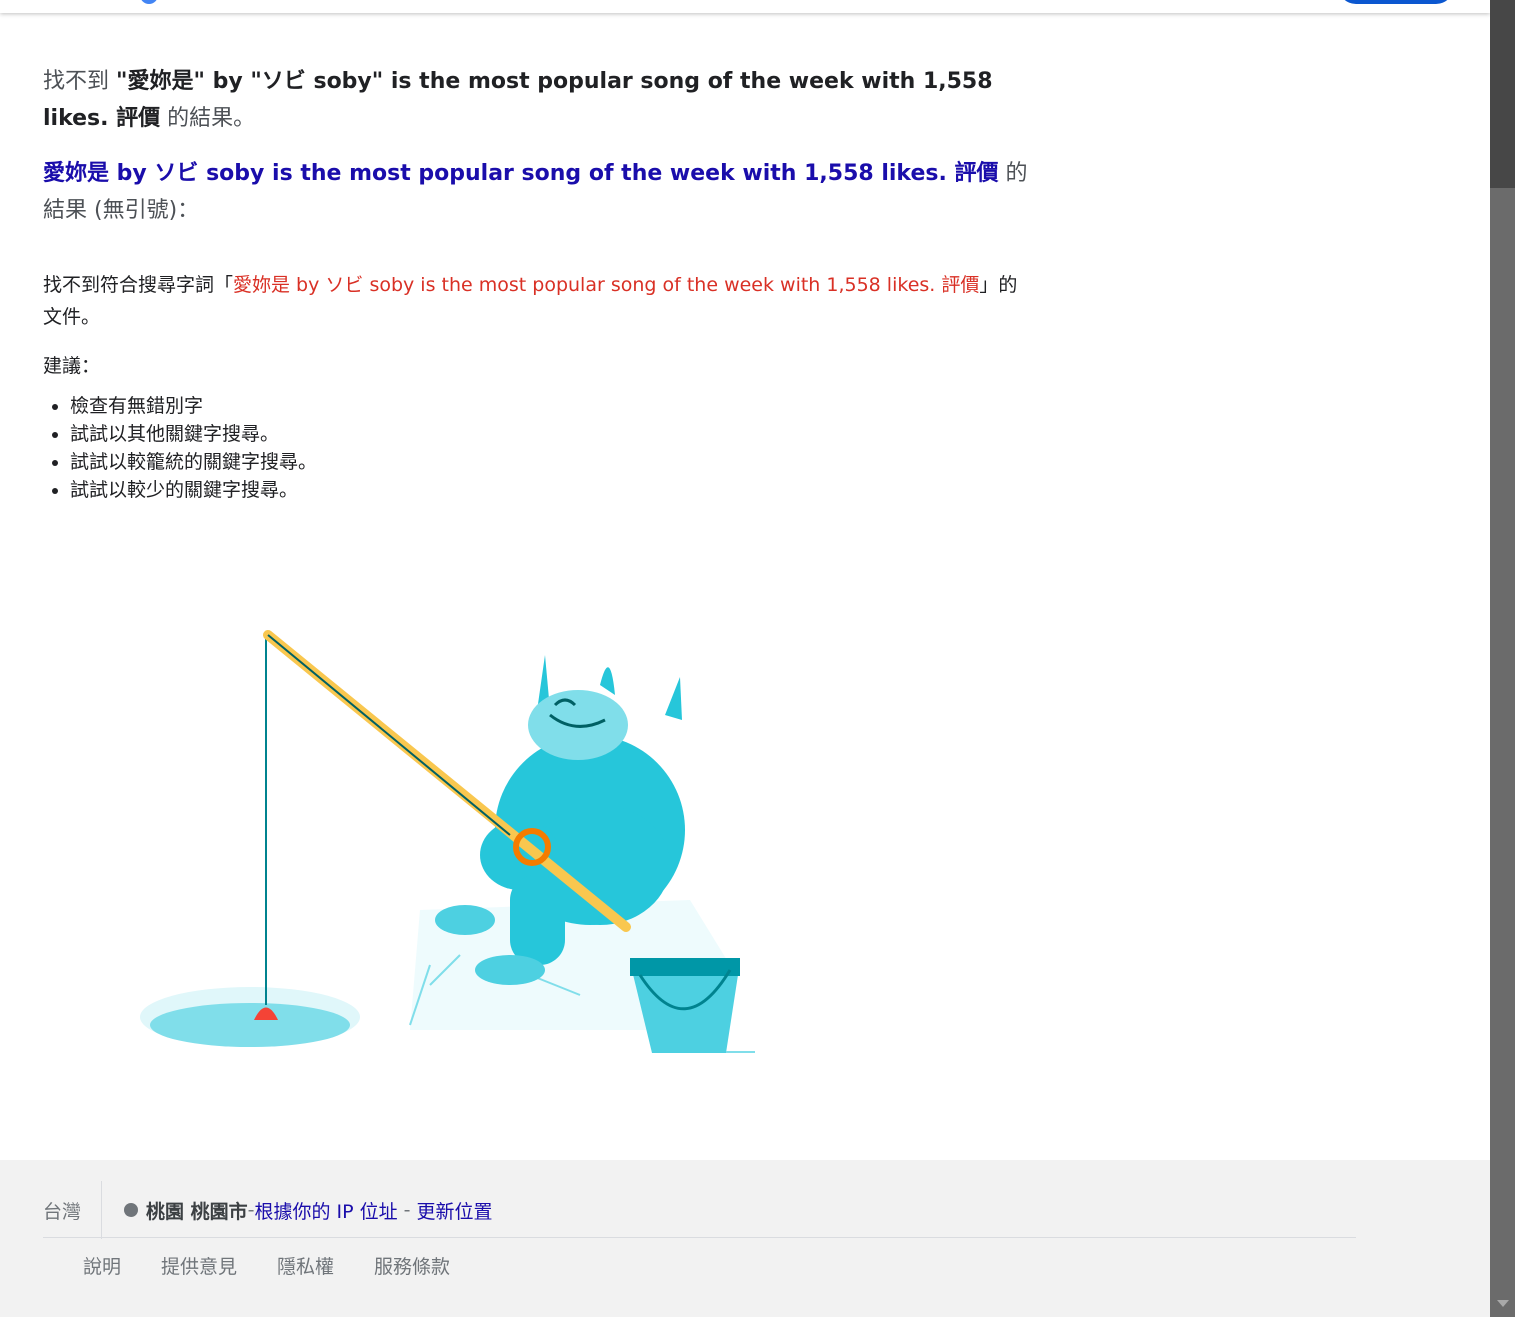 The width and height of the screenshot is (1515, 1317). What do you see at coordinates (1502, 658) in the screenshot?
I see `page-scrollbar` at bounding box center [1502, 658].